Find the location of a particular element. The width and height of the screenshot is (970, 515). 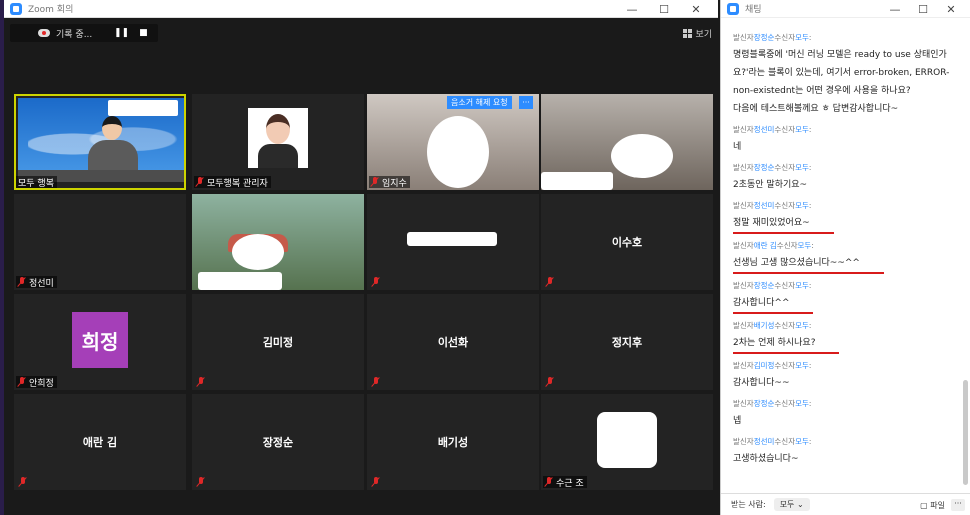

video-feed is located at coordinates (101, 140).